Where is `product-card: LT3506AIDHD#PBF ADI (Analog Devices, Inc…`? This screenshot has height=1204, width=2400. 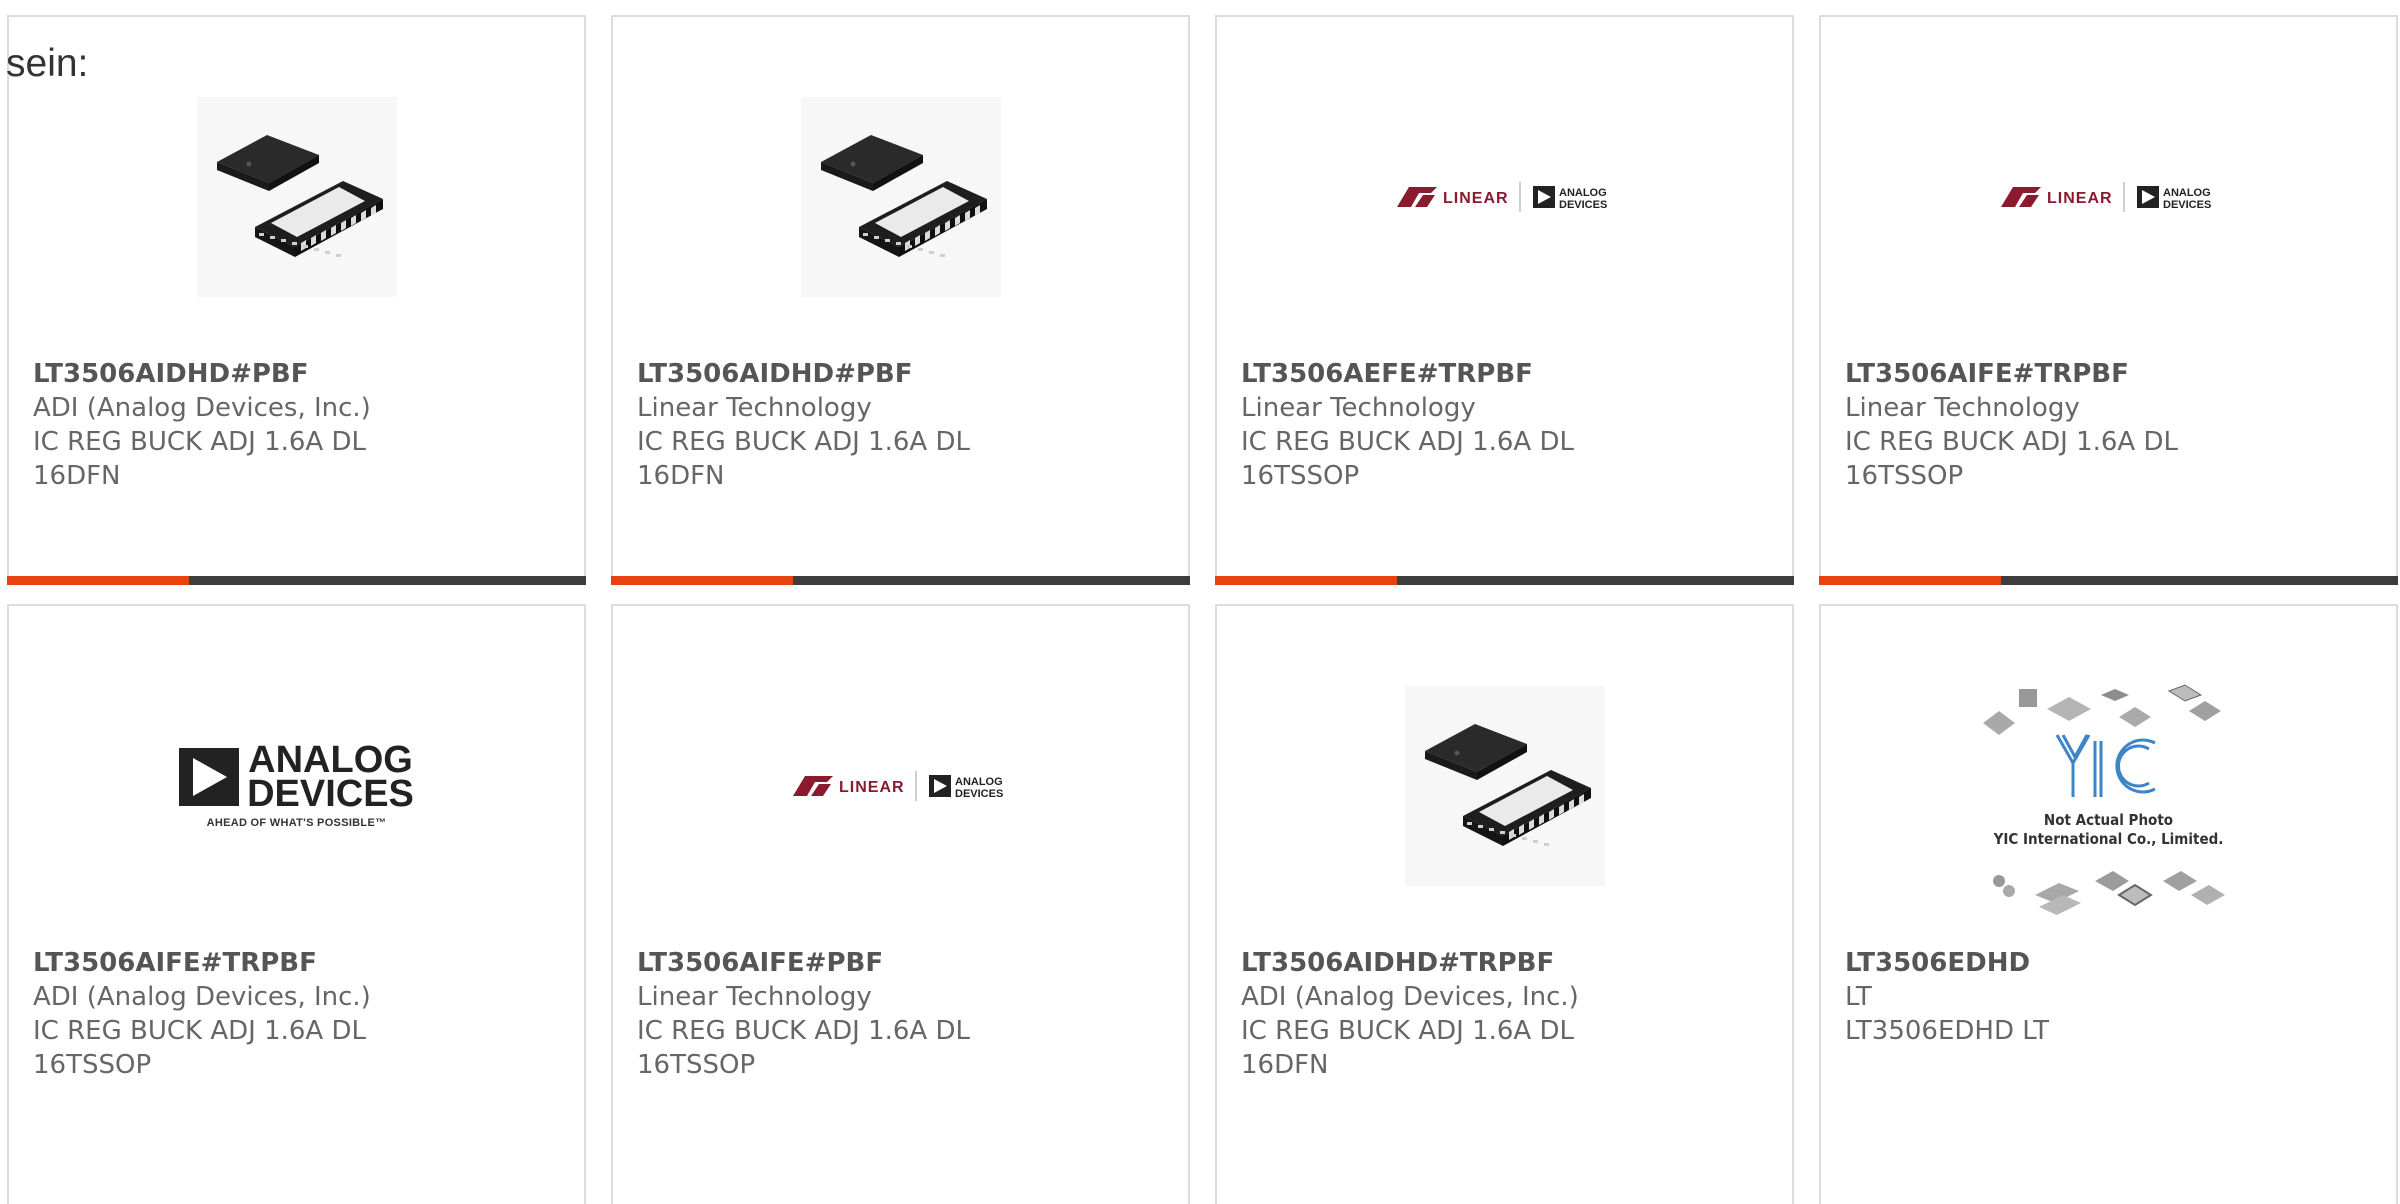
product-card: LT3506AIDHD#PBF ADI (Analog Devices, Inc… is located at coordinates (296, 300).